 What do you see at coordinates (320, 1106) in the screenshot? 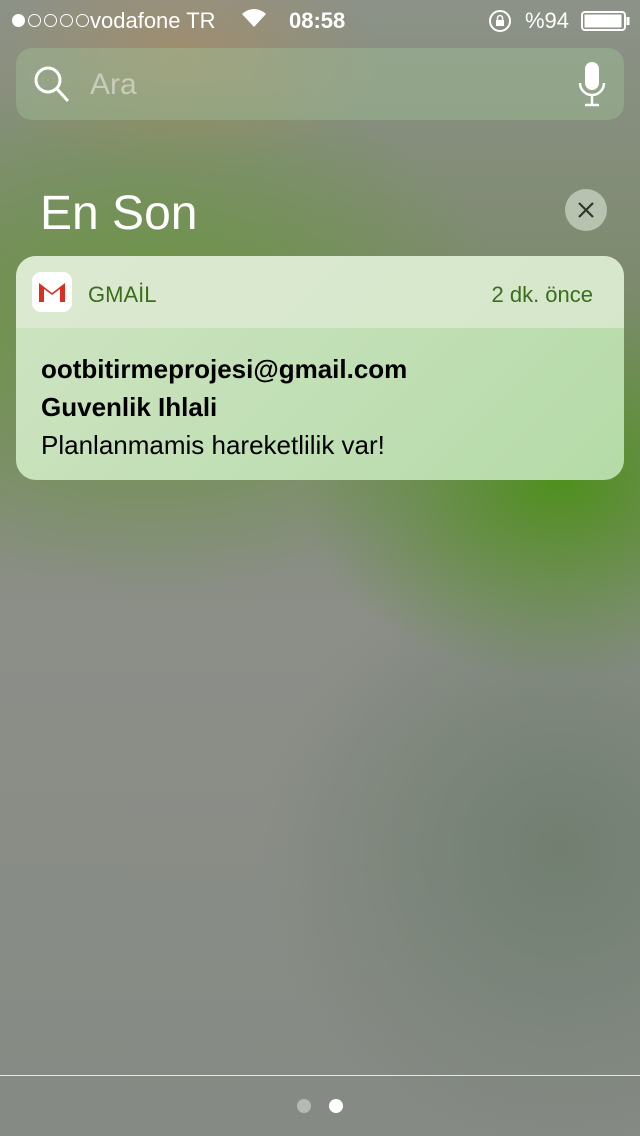
I see `page-indicator` at bounding box center [320, 1106].